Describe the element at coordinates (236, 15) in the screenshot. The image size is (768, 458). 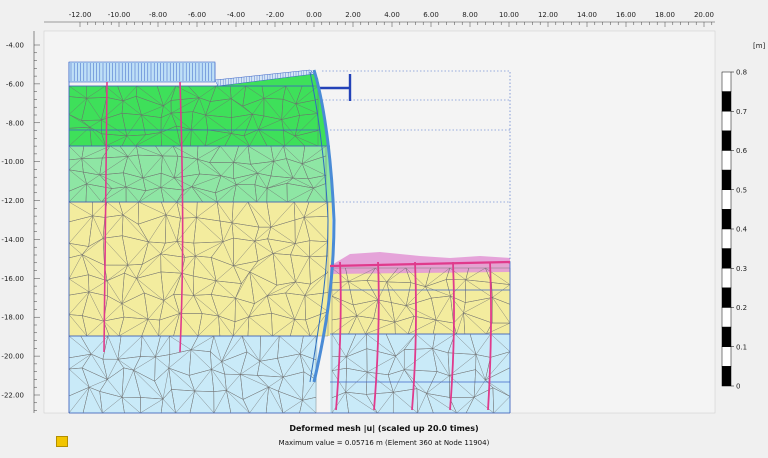
I see `x-tick-label: -4.00` at that location.